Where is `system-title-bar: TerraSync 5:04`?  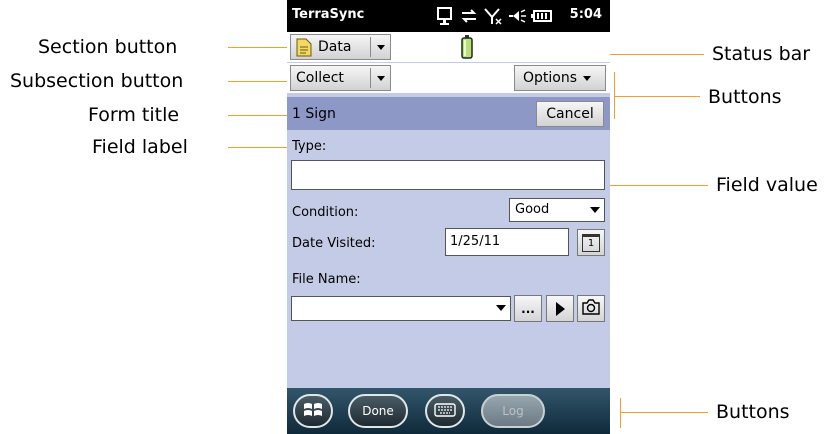
system-title-bar: TerraSync 5:04 is located at coordinates (448, 16).